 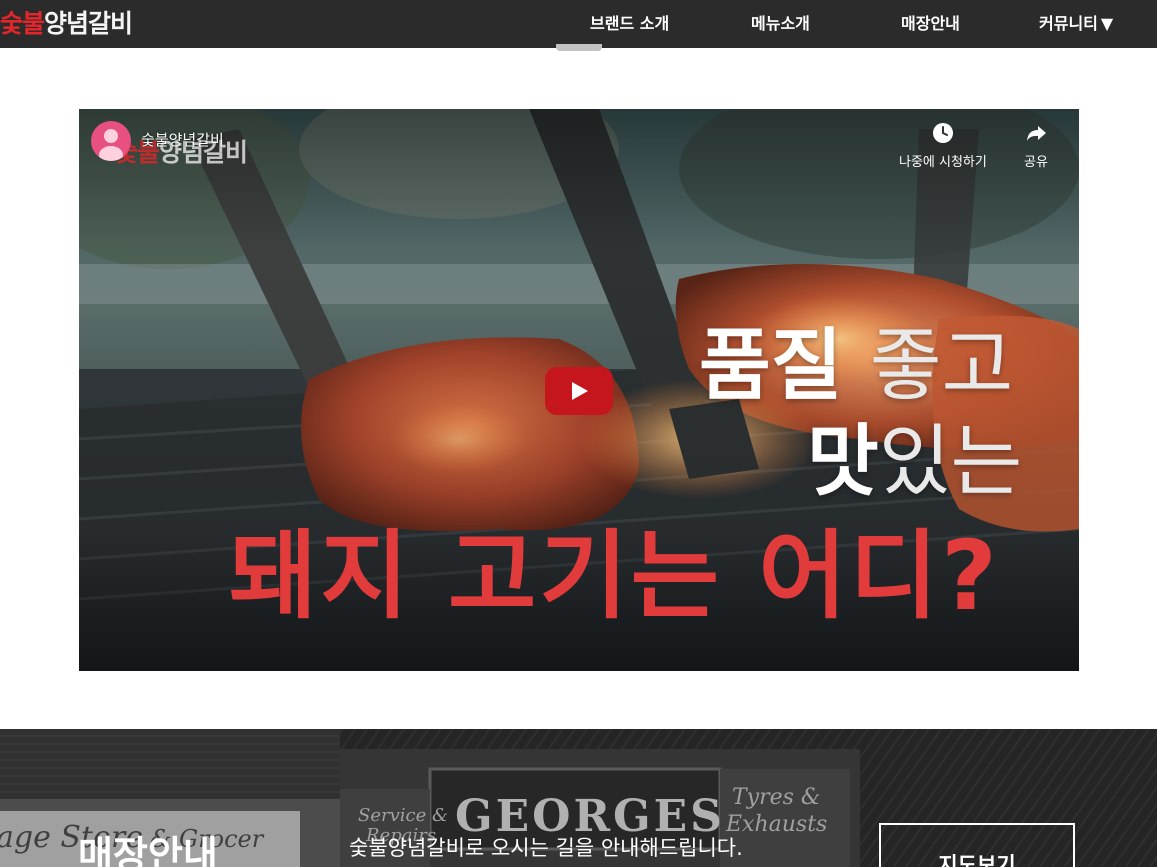 I want to click on caption-line-1-light: 좋고, so click(x=941, y=366).